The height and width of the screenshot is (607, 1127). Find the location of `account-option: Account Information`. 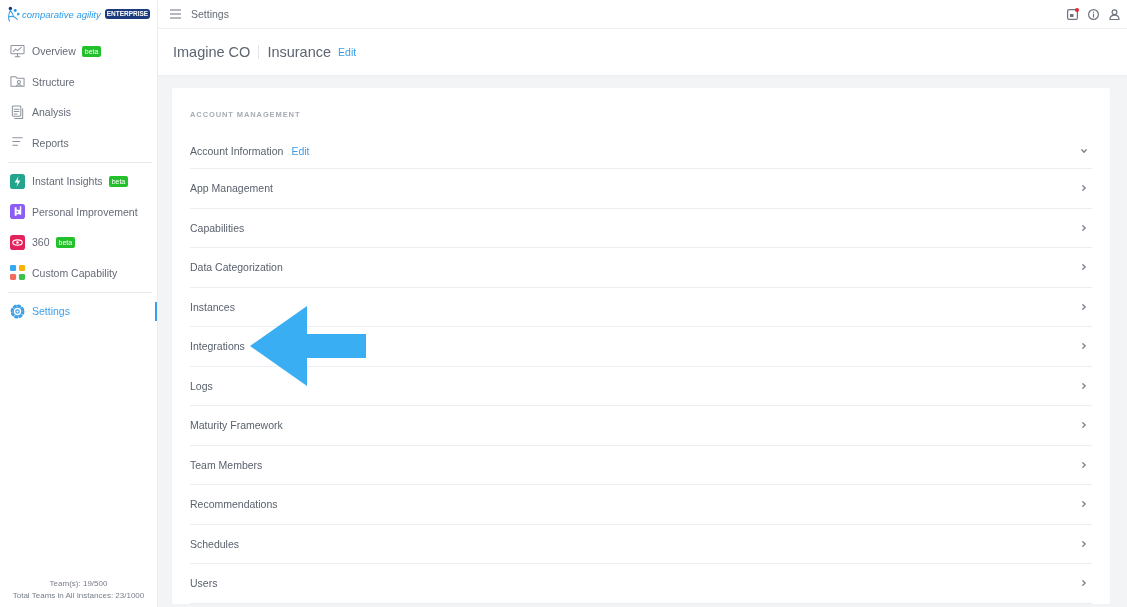

account-option: Account Information is located at coordinates (237, 150).